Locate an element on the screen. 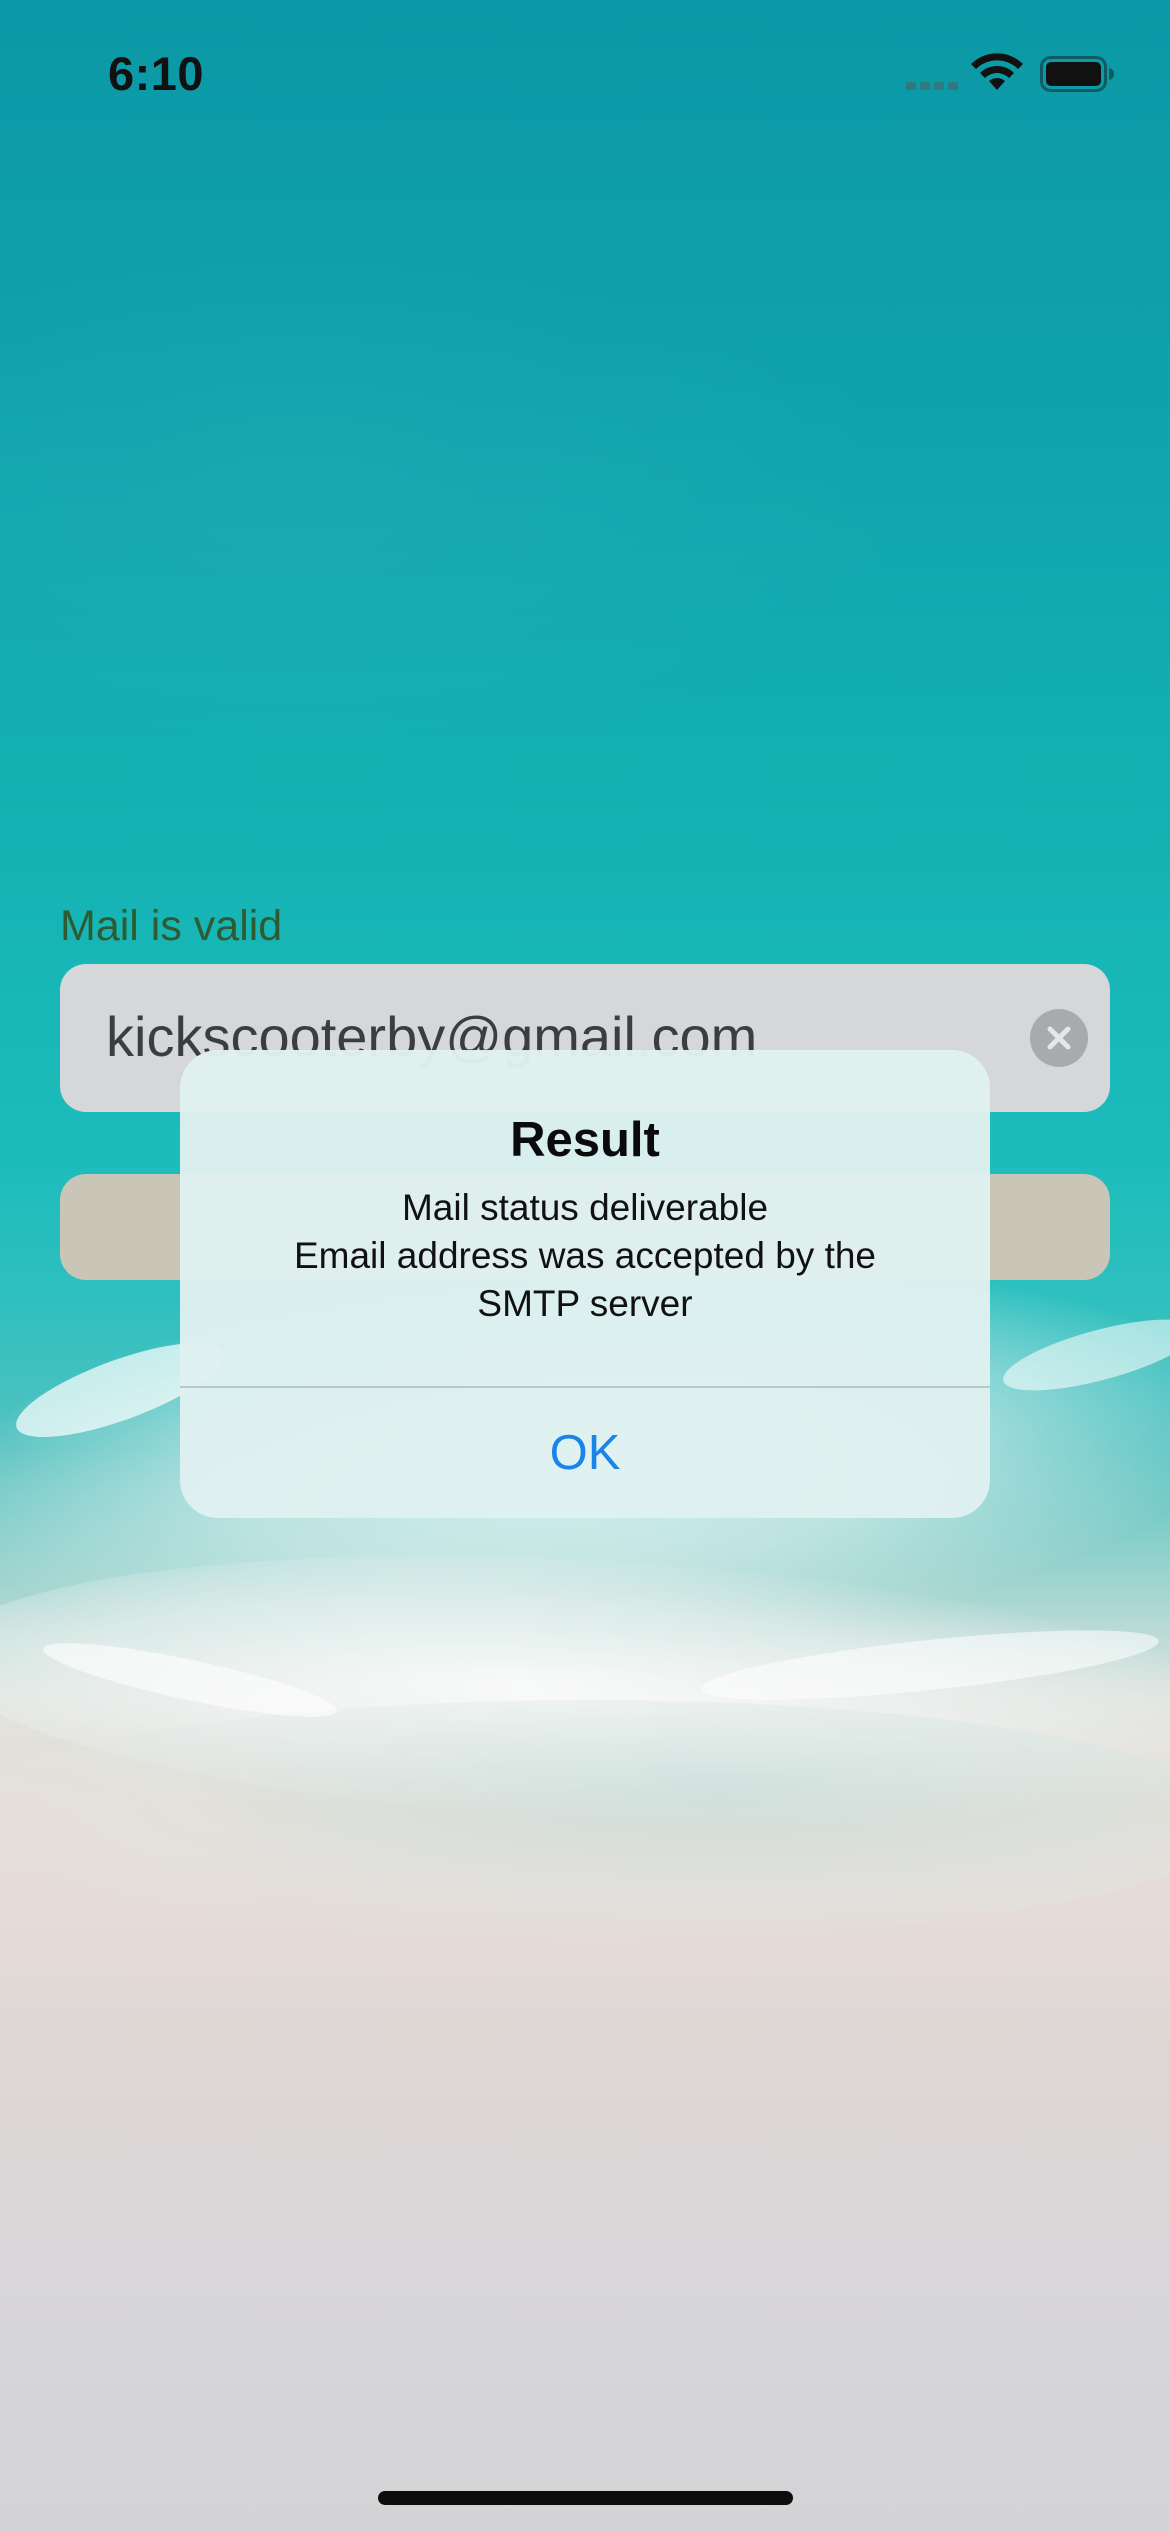  clear-text-button is located at coordinates (1059, 1038).